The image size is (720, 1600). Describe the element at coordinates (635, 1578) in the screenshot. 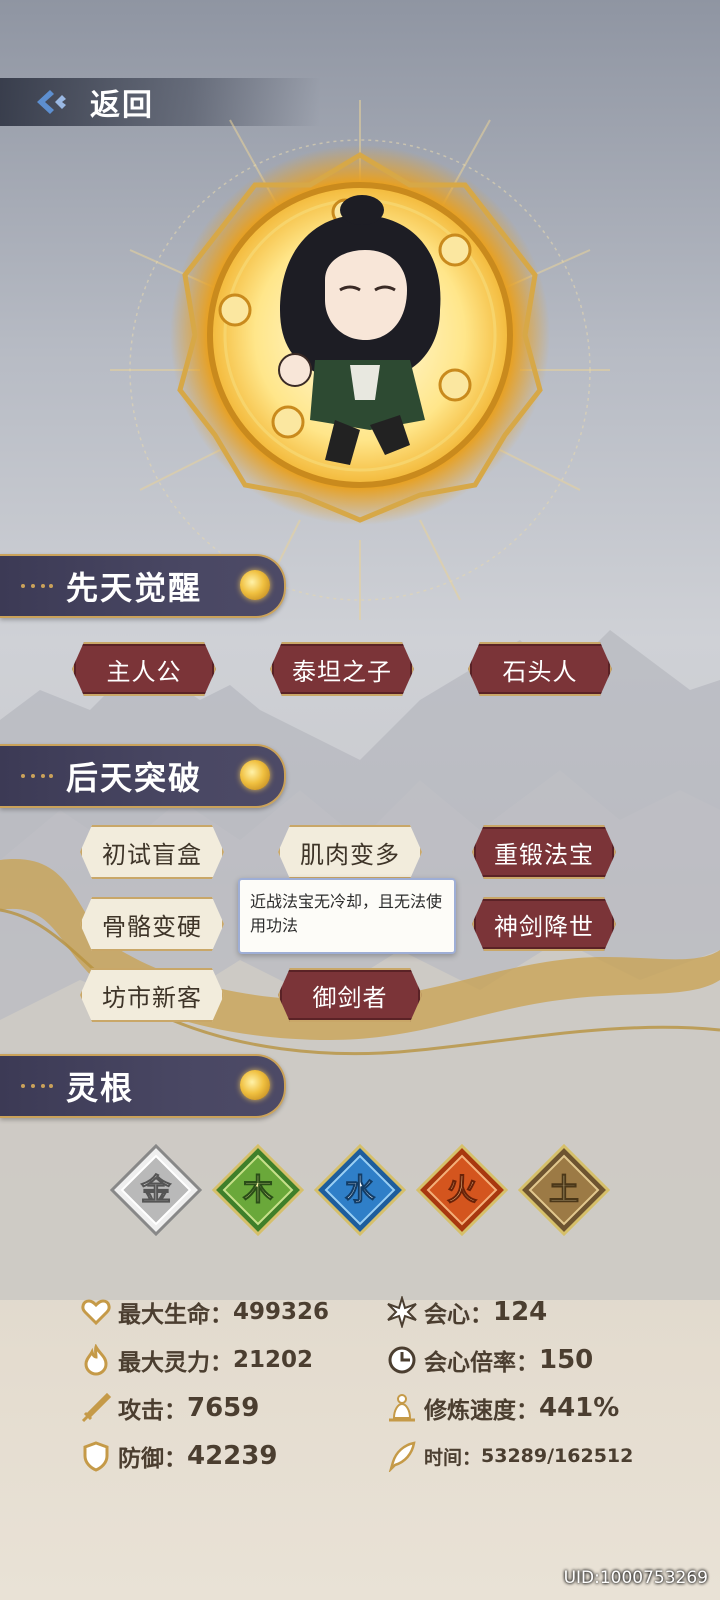

I see `user-id-label: UID:1000753269` at that location.